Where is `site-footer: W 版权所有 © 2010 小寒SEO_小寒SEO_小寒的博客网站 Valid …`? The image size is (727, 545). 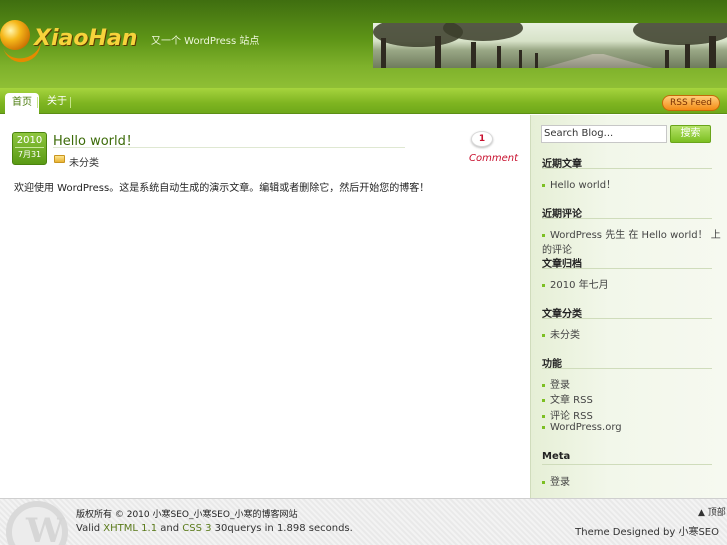 site-footer: W 版权所有 © 2010 小寒SEO_小寒SEO_小寒的博客网站 Valid … is located at coordinates (363, 521).